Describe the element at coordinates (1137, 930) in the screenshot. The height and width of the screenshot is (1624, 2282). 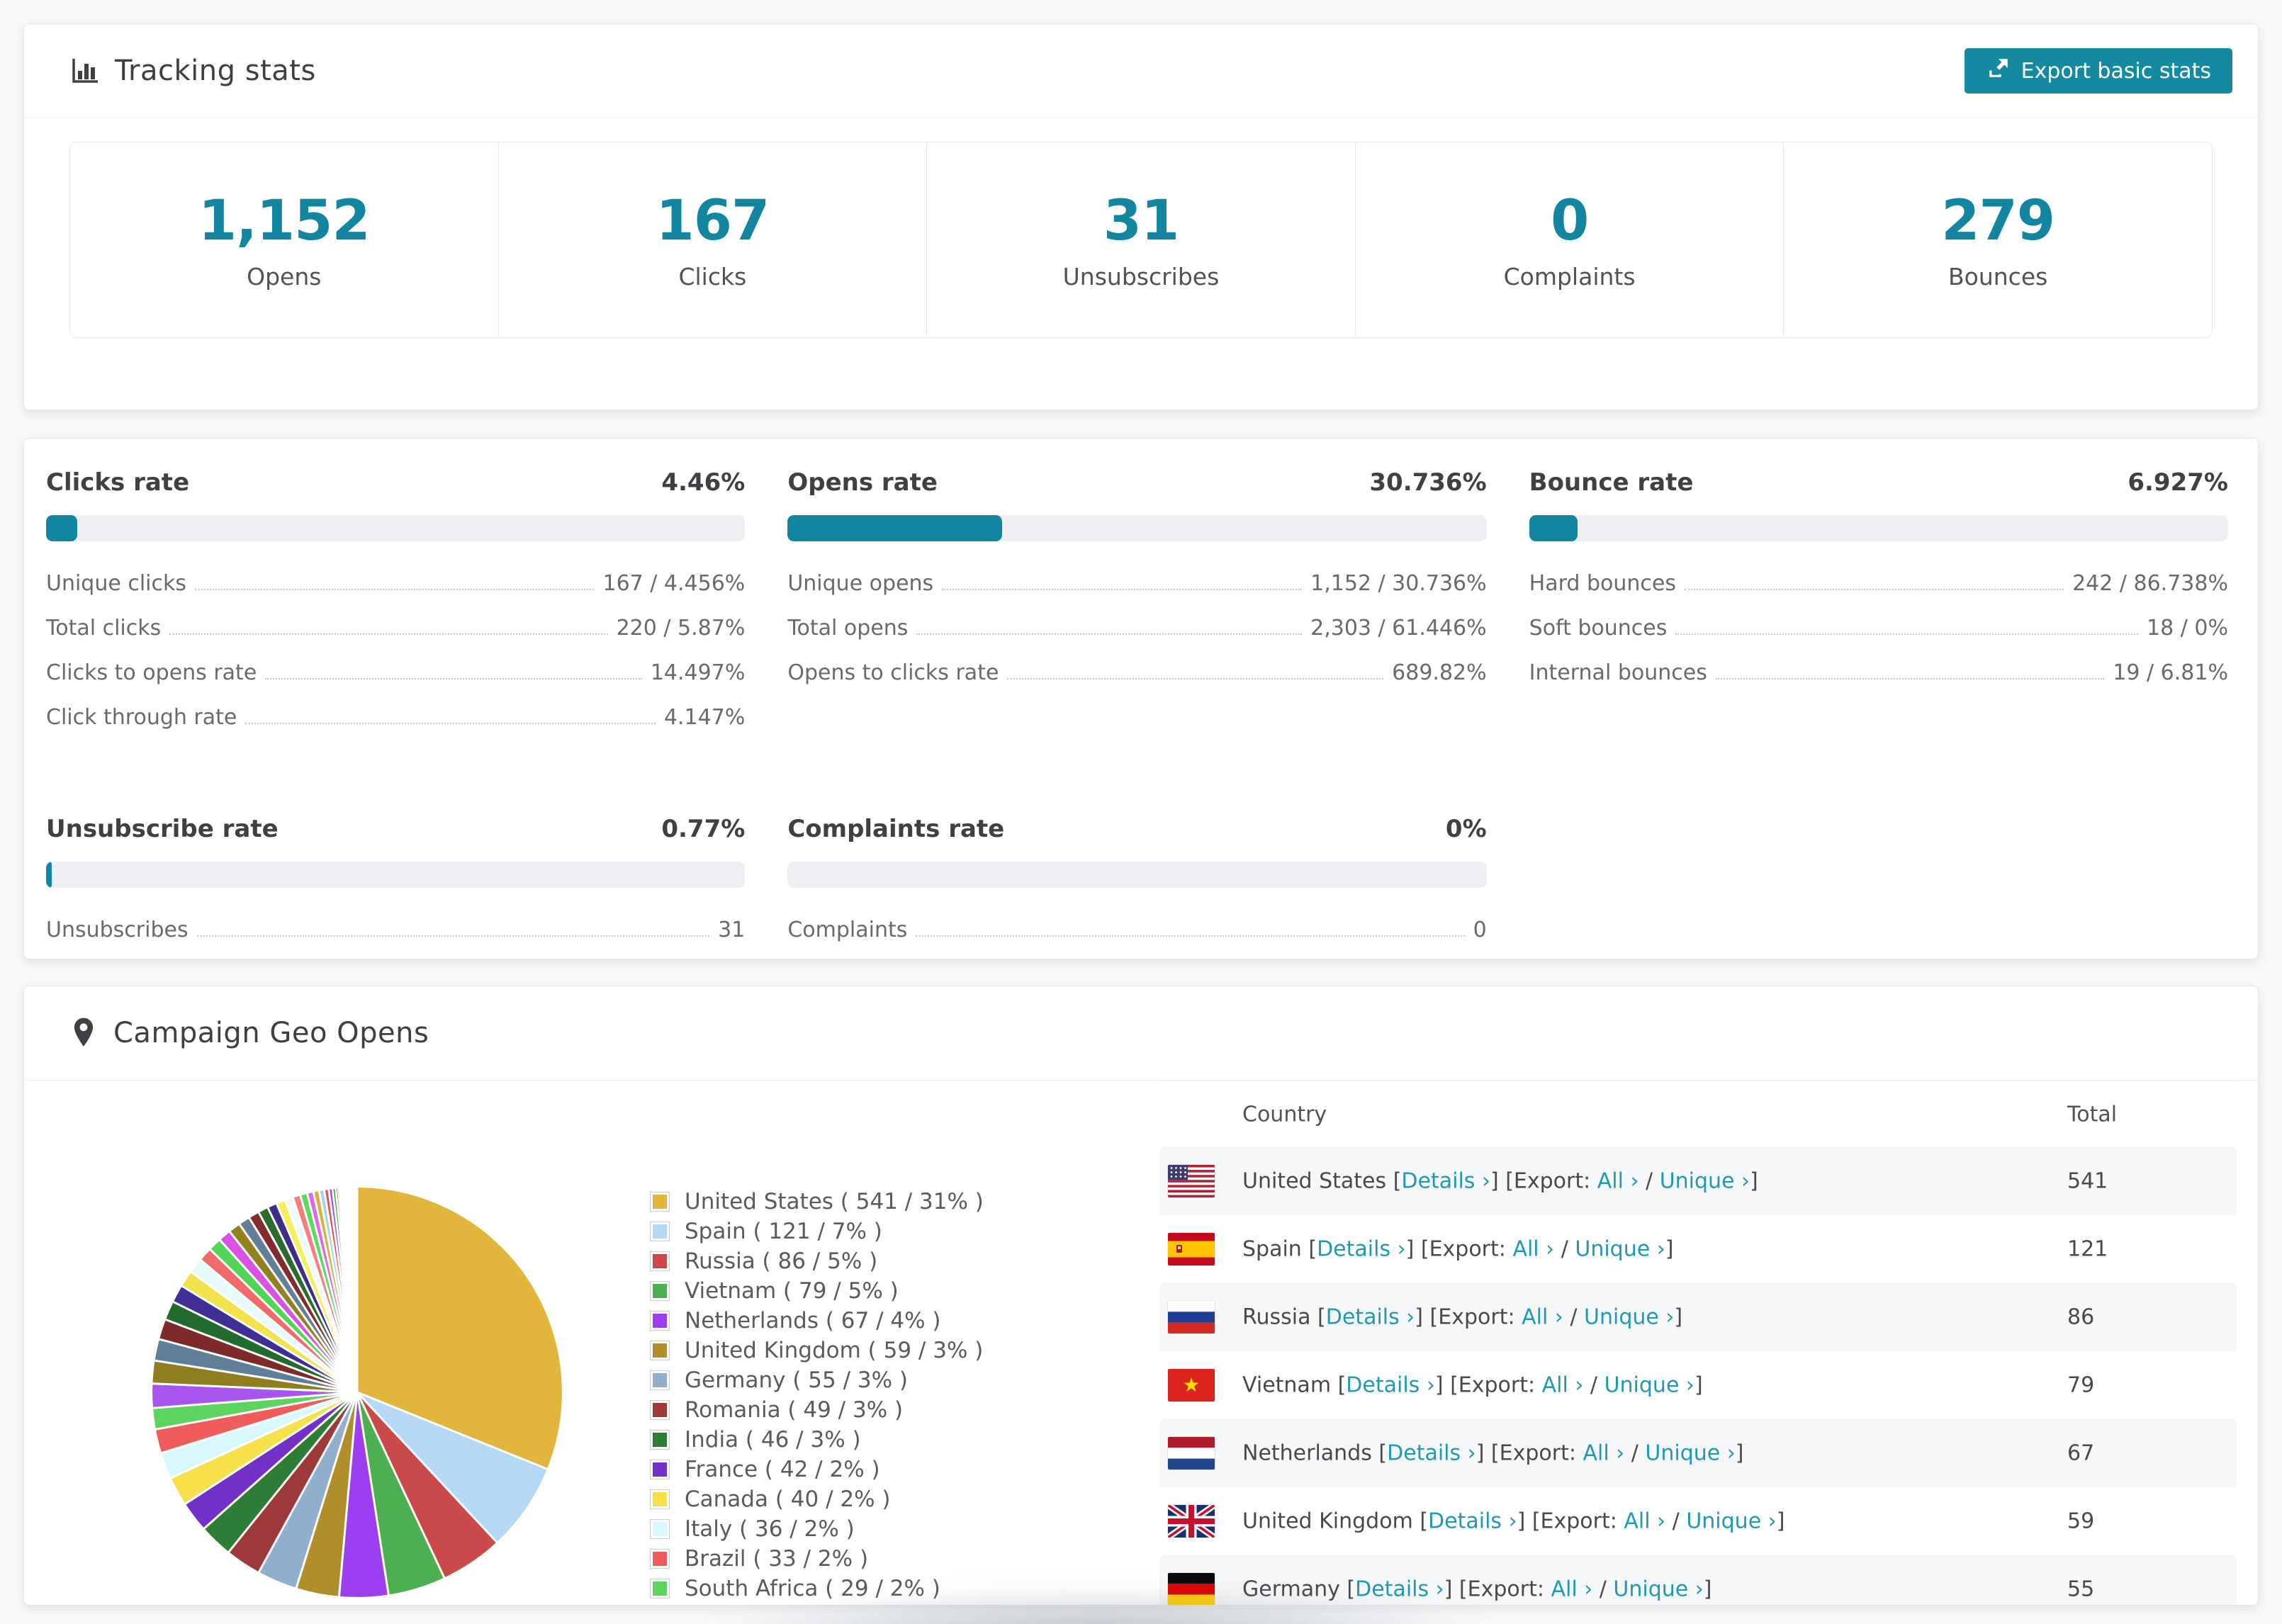
I see `rate-detail-row: Complaints 0` at that location.